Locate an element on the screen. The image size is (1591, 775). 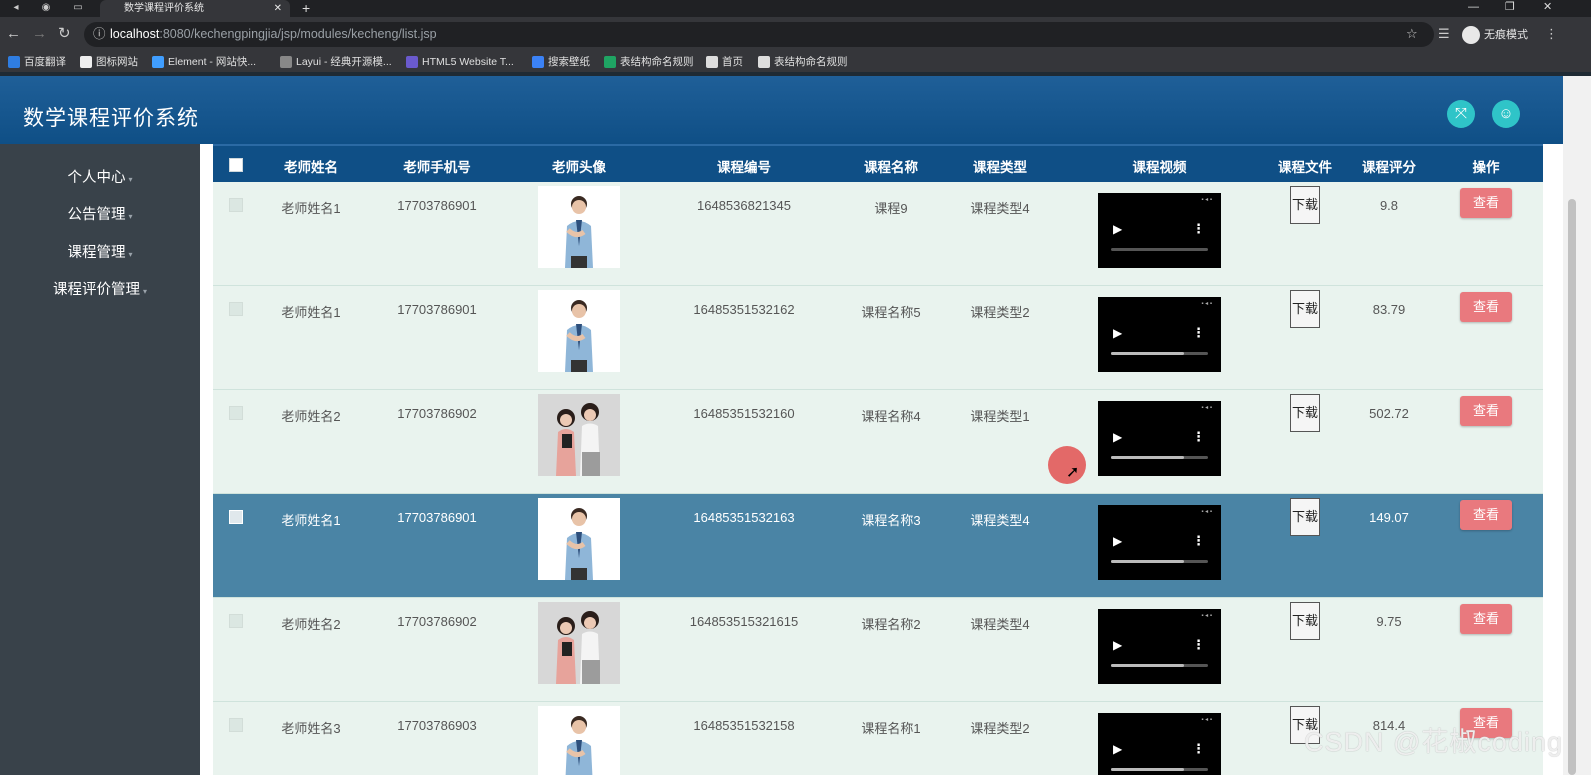
tab-audio-icon: ◂ is located at coordinates (16, 8).